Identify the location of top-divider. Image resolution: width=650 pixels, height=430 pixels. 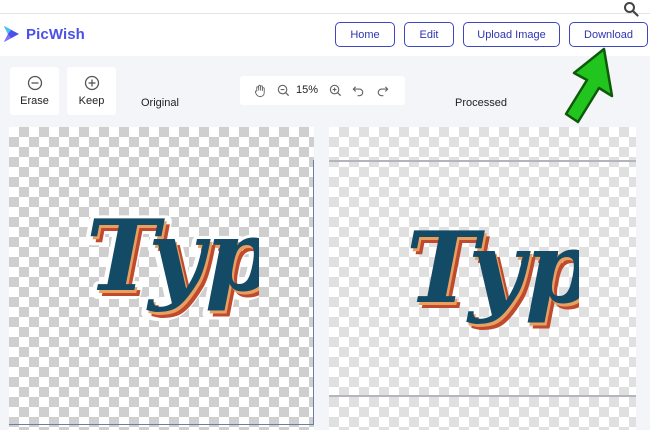
(325, 13).